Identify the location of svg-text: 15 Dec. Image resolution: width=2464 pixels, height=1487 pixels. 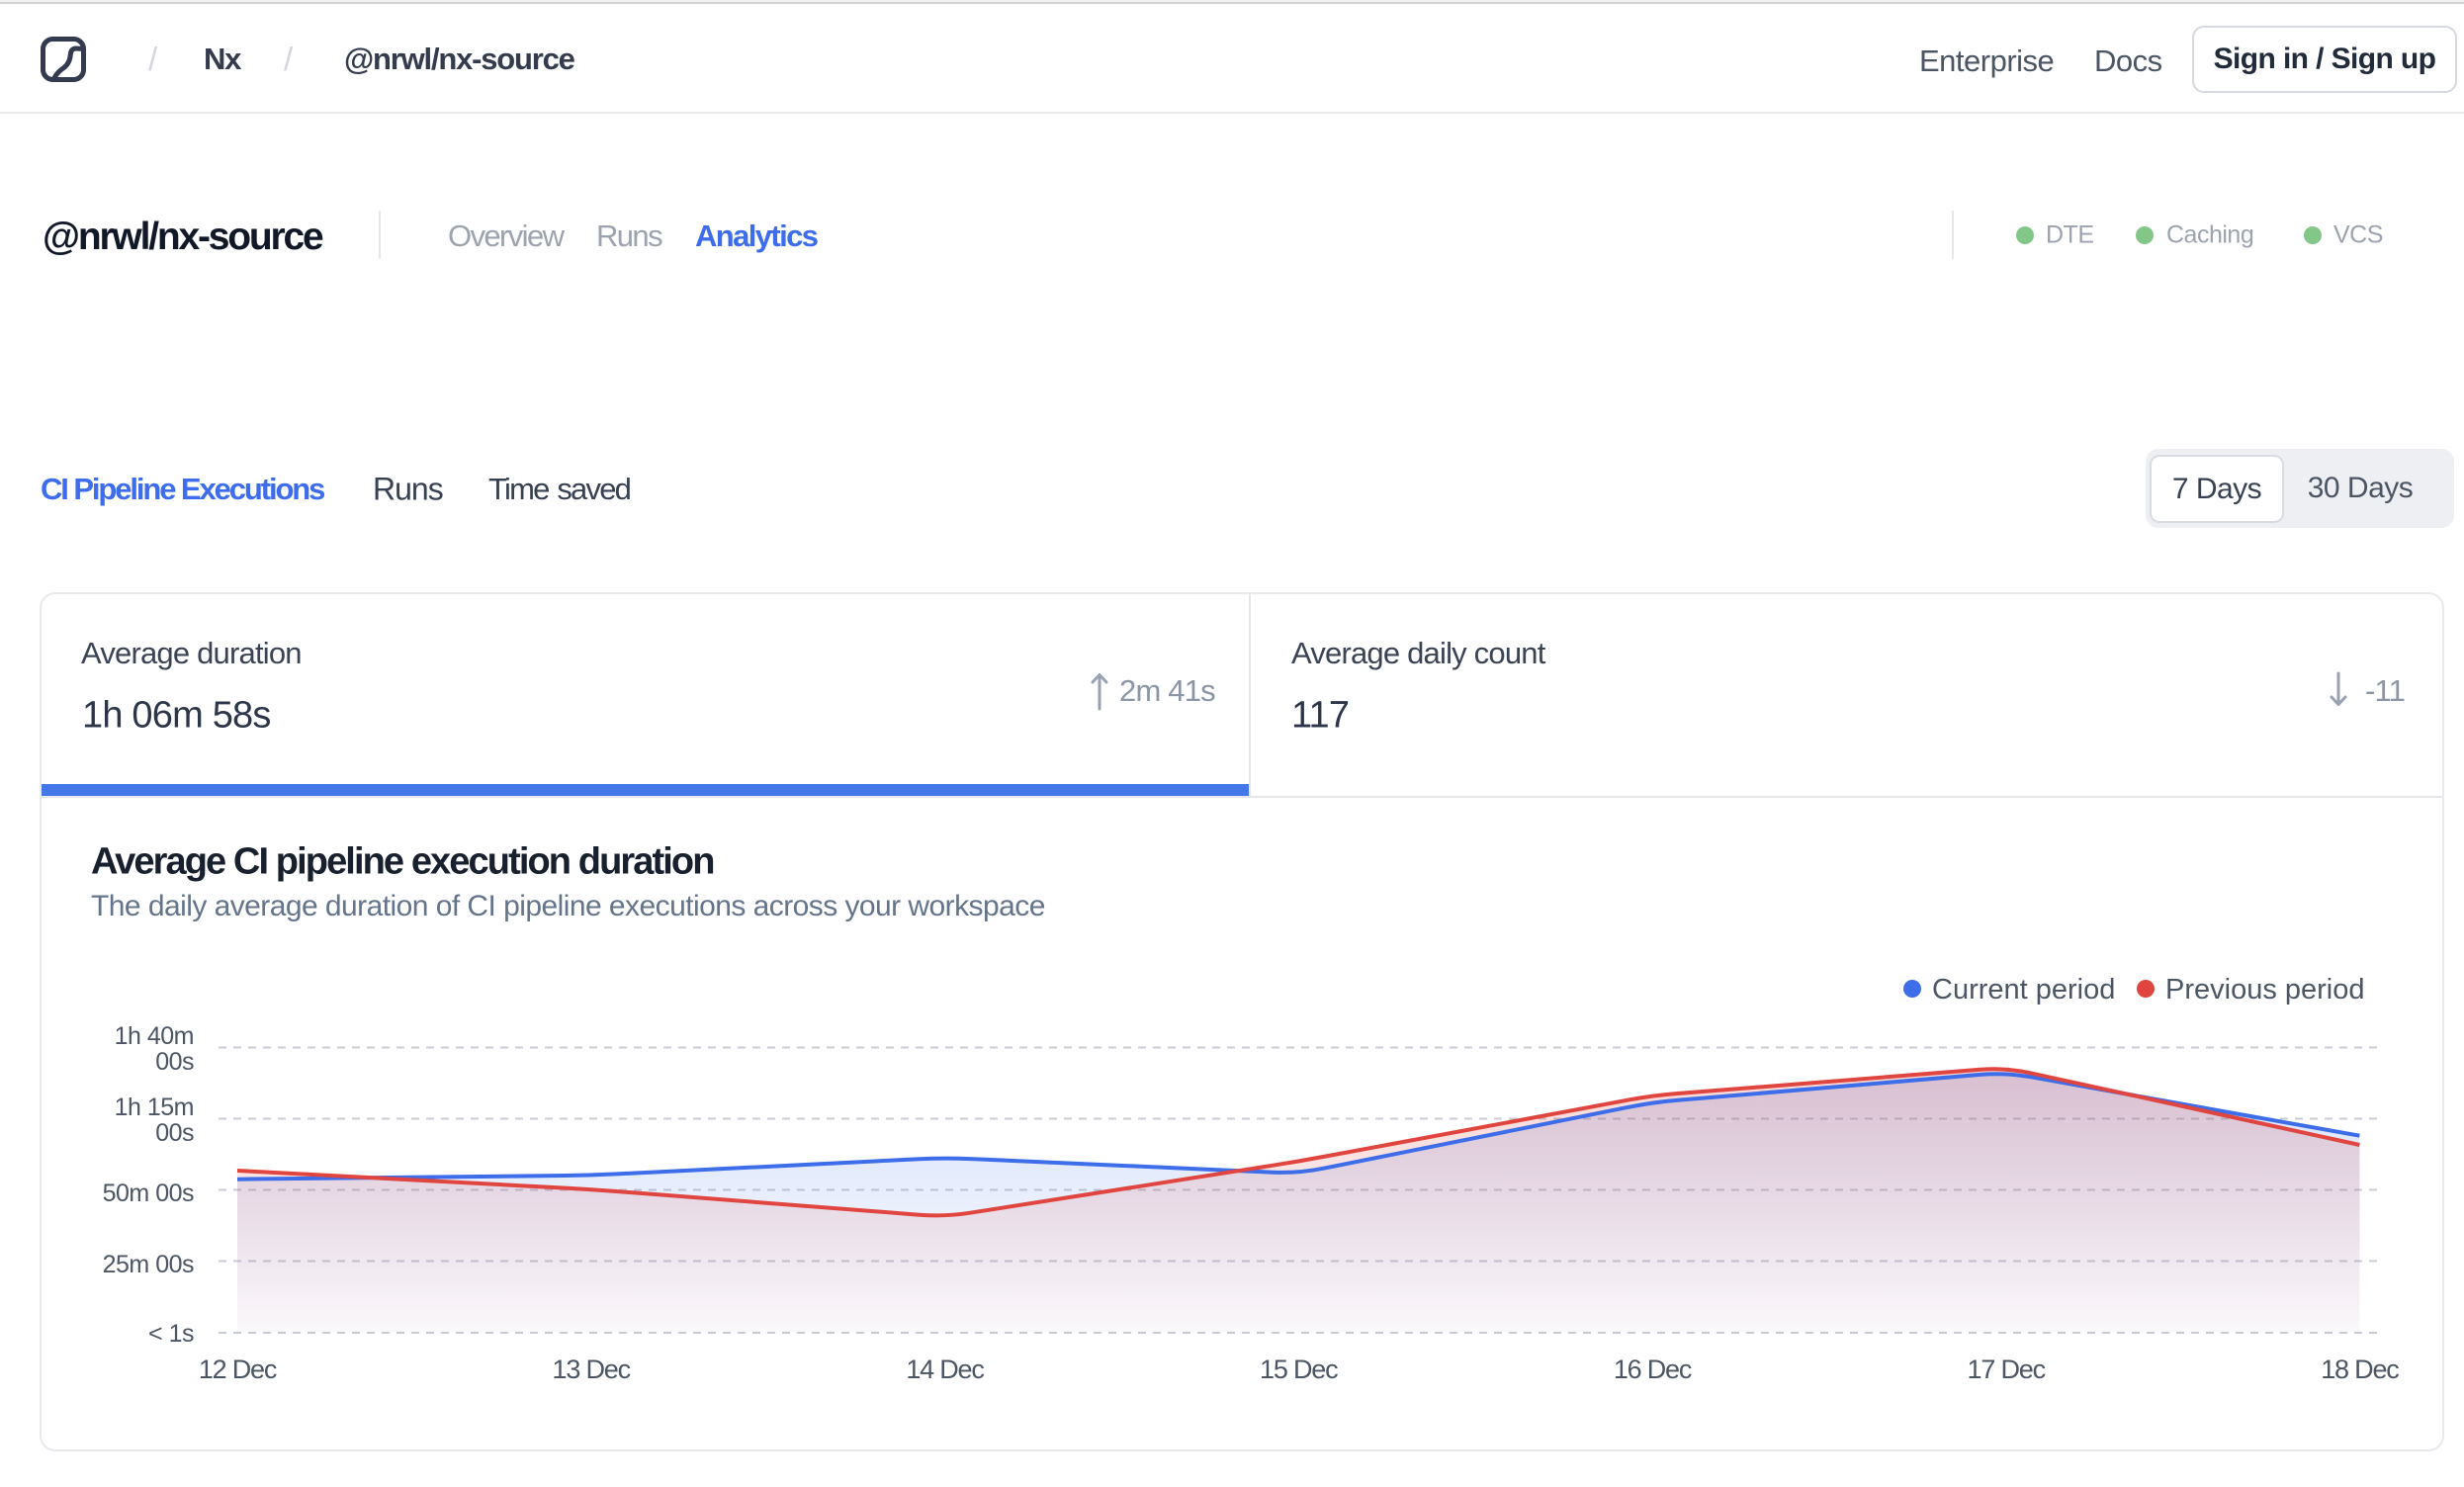
(1299, 1369).